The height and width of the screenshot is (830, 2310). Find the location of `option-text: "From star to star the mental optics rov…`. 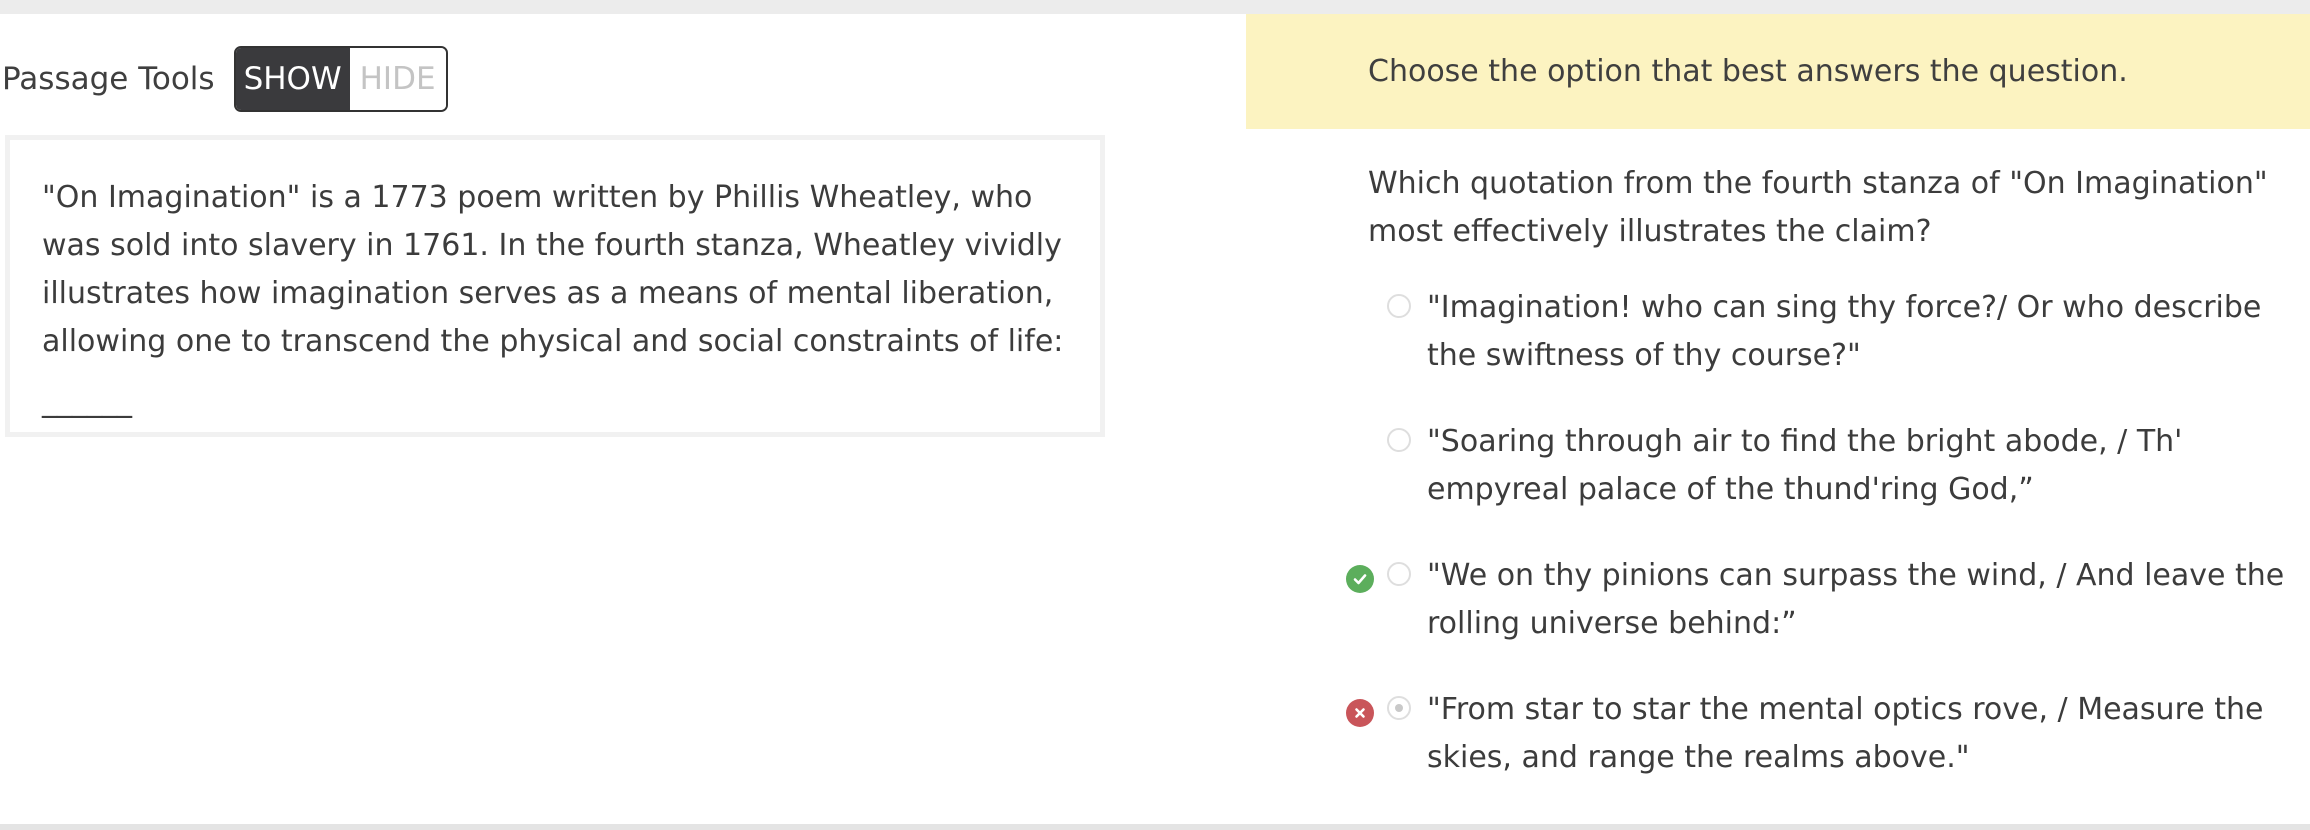

option-text: "From star to star the mental optics rov… is located at coordinates (1845, 733).